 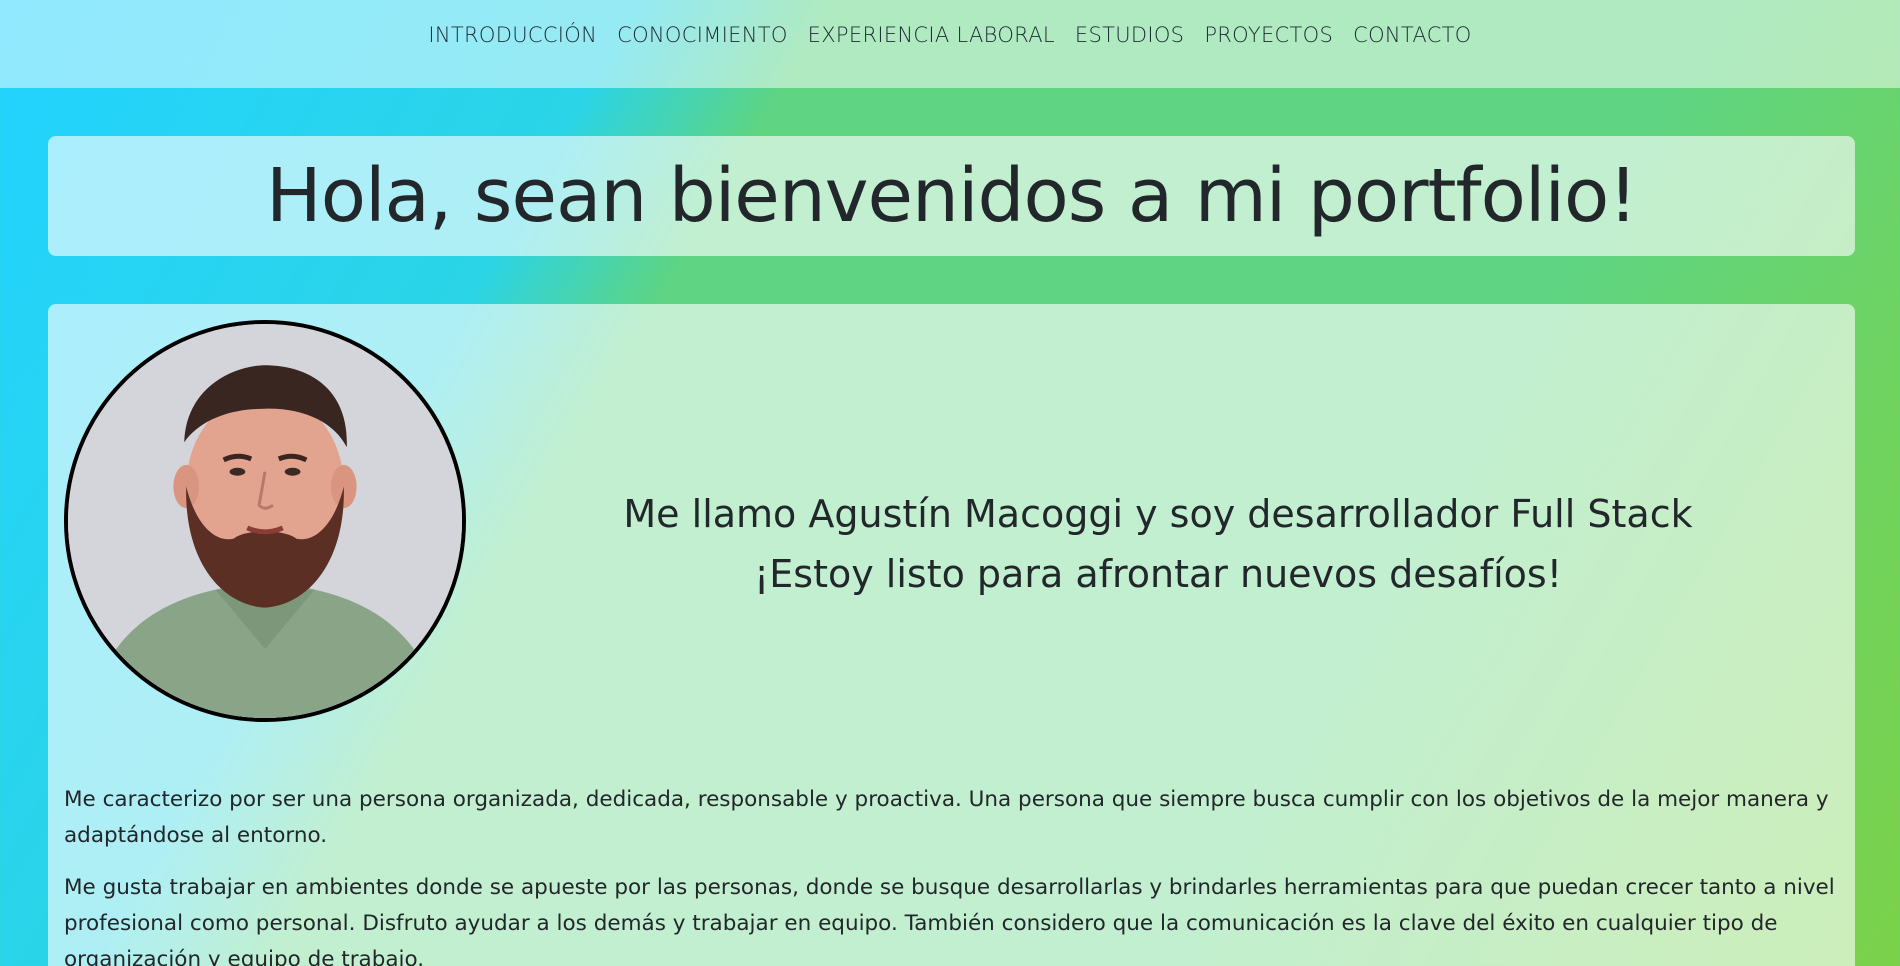 I want to click on nav-link-proyectos: PROYECTOS, so click(x=1268, y=35).